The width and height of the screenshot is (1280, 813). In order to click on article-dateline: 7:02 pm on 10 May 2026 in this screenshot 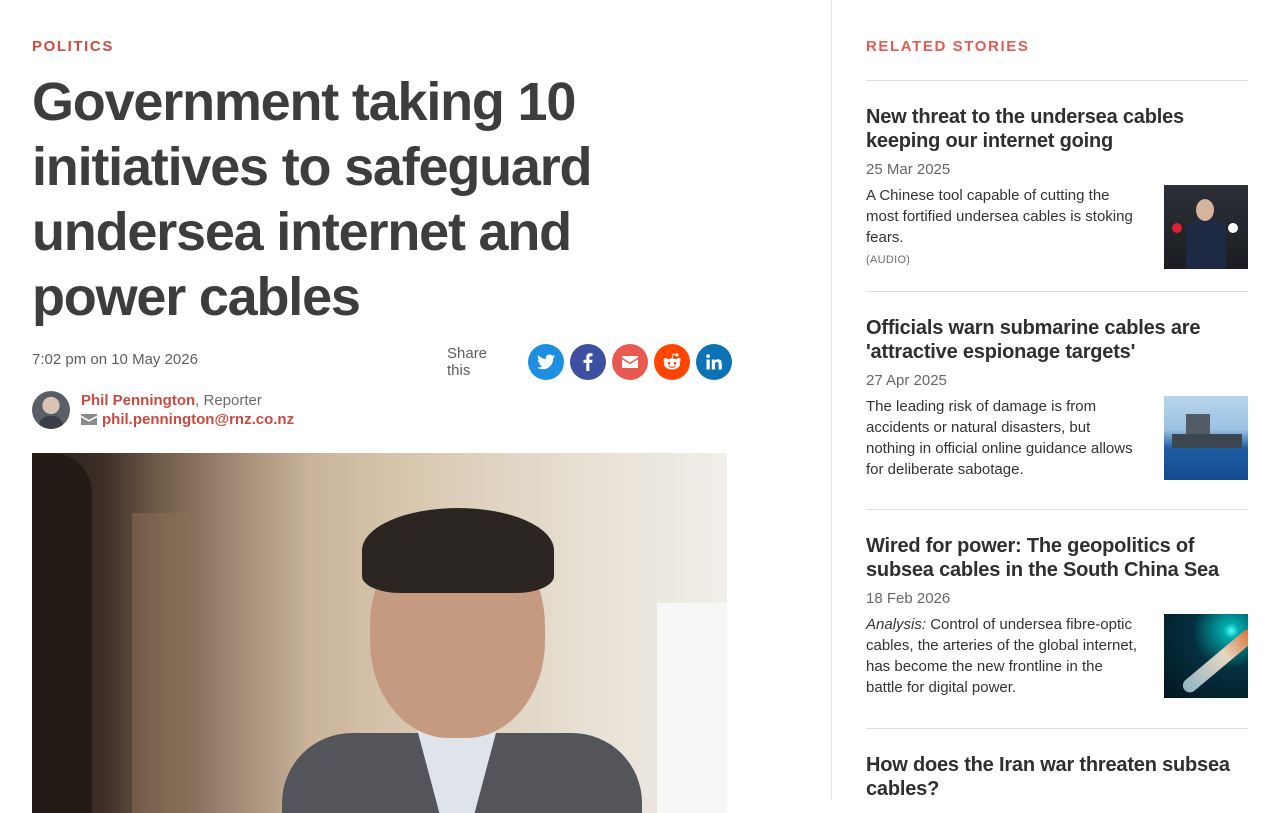, I will do `click(115, 359)`.